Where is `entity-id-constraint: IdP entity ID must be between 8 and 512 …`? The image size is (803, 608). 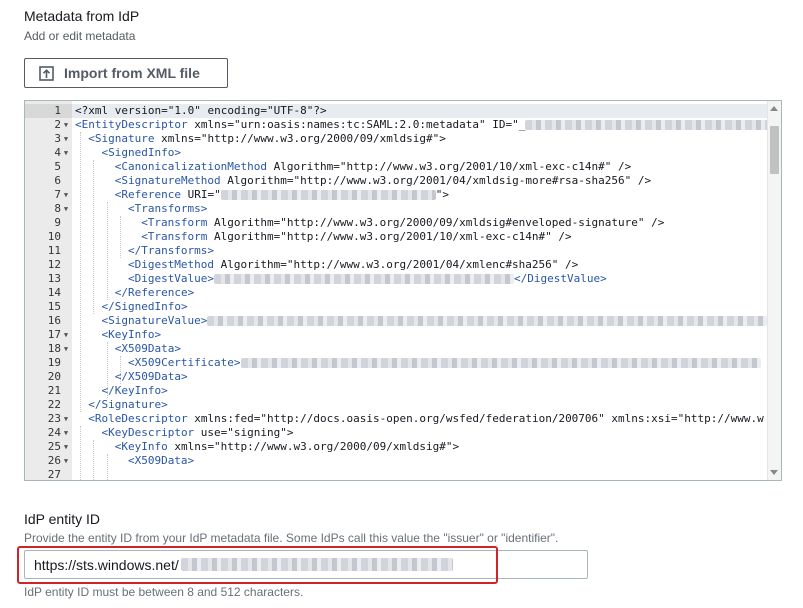 entity-id-constraint: IdP entity ID must be between 8 and 512 … is located at coordinates (164, 592).